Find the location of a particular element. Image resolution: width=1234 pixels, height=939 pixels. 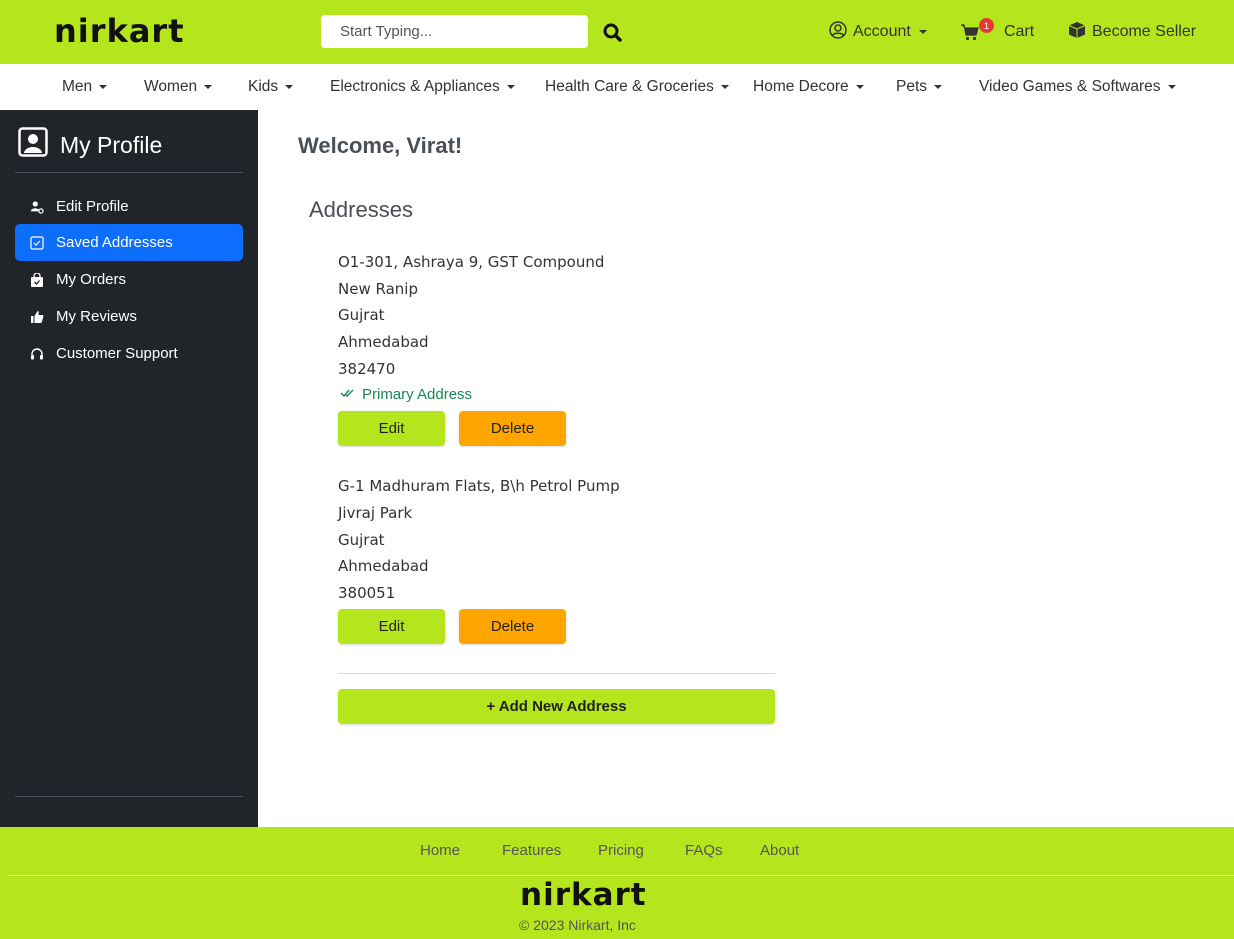

primary-address-label: Primary Address is located at coordinates (417, 394).